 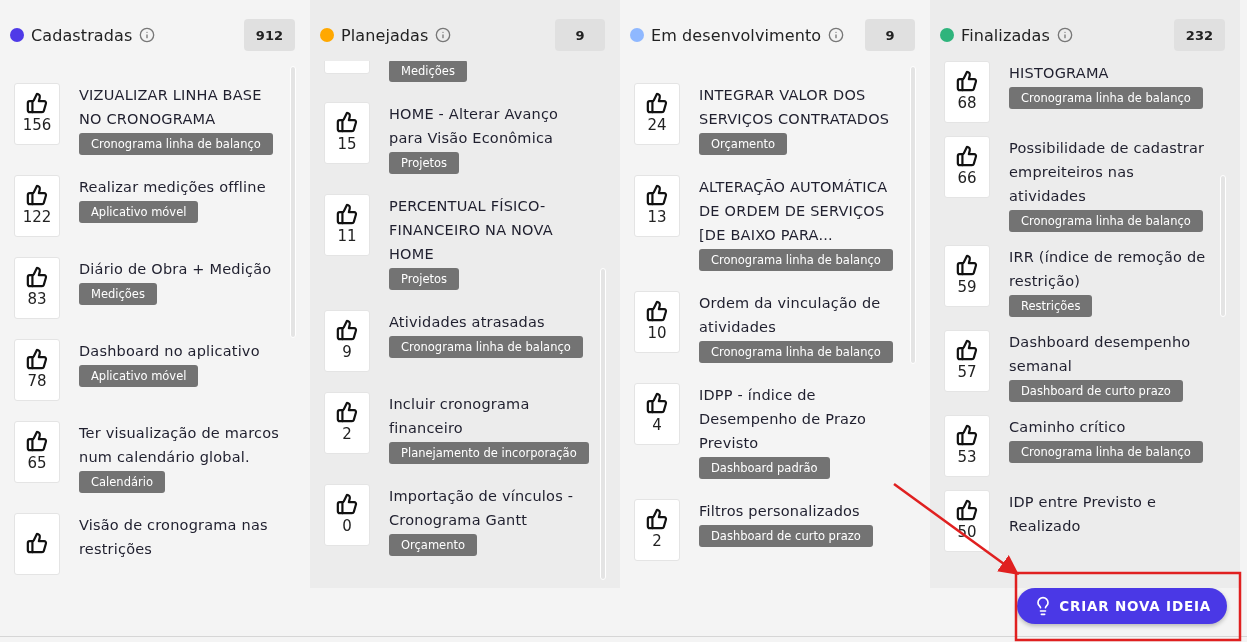 What do you see at coordinates (967, 531) in the screenshot?
I see `vote-count: 50` at bounding box center [967, 531].